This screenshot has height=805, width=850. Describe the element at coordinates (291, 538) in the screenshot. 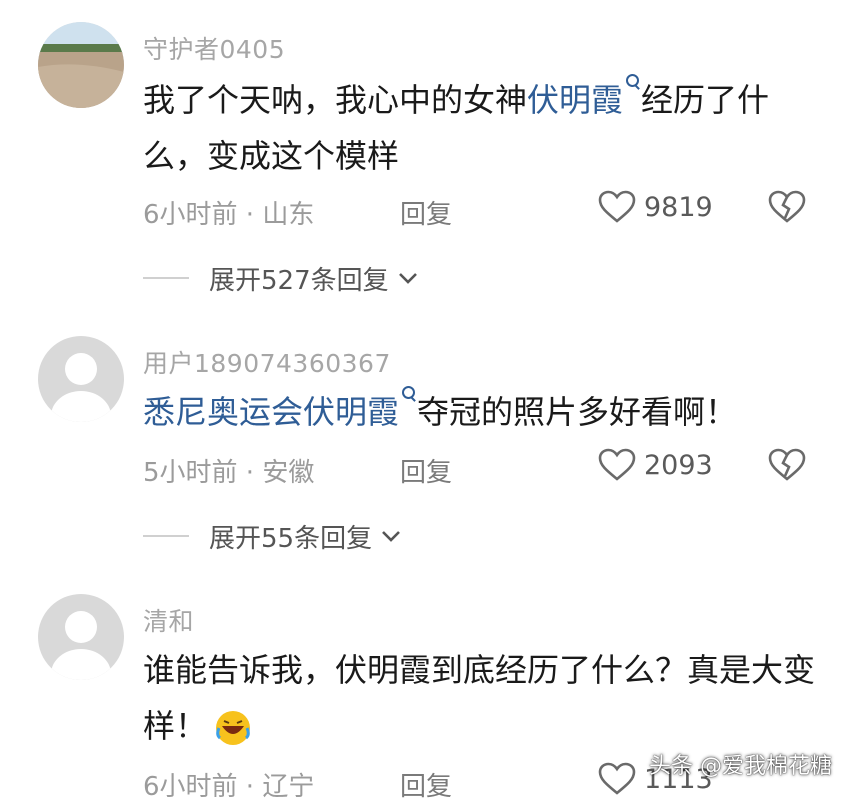

I see `expand-label: 展开55条回复` at that location.